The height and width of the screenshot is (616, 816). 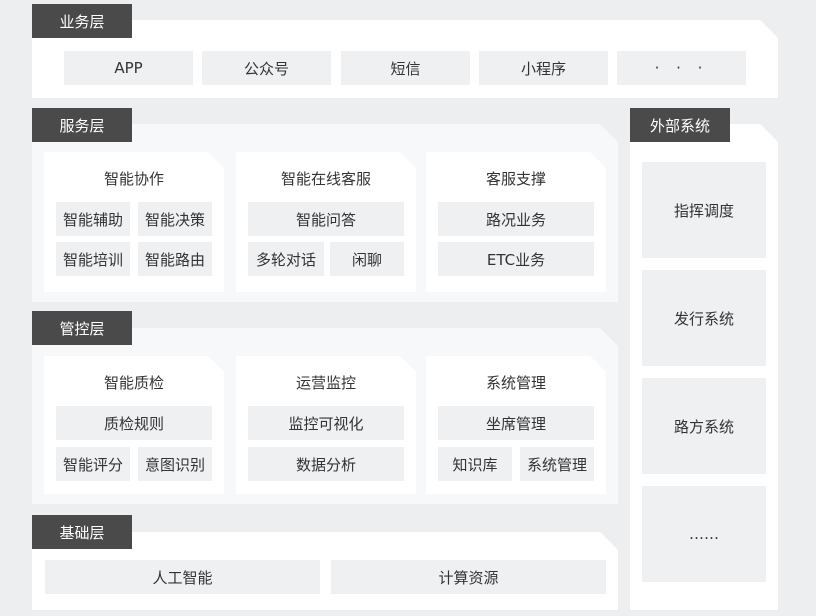 I want to click on external-systems-label: 外部系统, so click(x=680, y=125).